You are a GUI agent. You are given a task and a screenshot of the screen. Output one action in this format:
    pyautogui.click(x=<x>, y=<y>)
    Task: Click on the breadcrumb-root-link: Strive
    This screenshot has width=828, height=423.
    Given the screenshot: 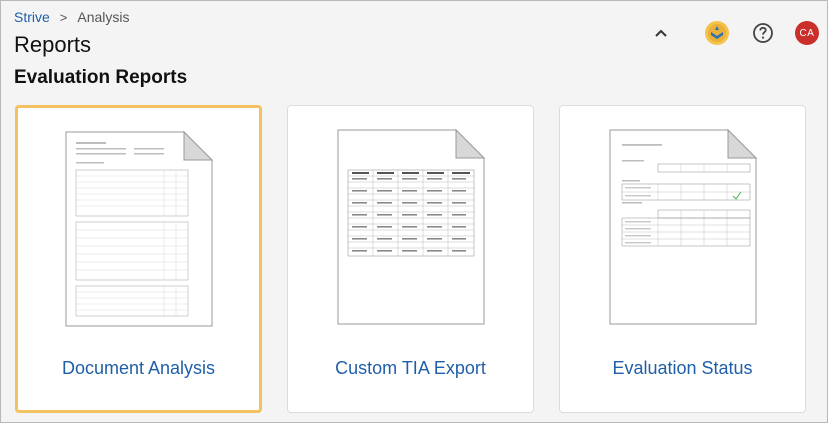 What is the action you would take?
    pyautogui.click(x=32, y=17)
    